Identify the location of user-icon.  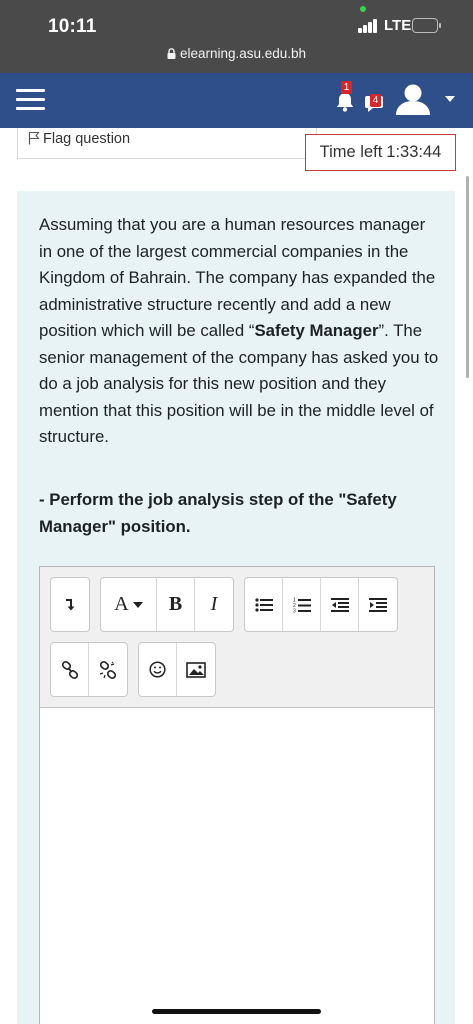
(413, 99).